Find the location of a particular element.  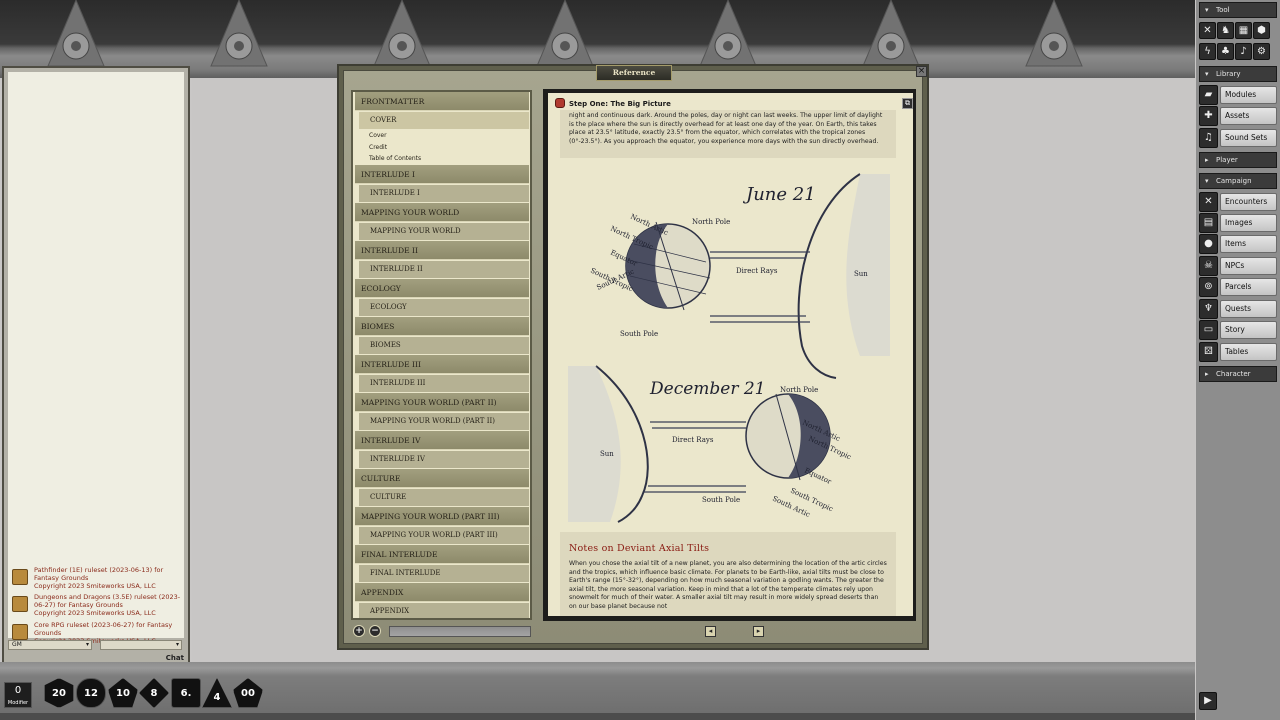

next-page-button: ▸ is located at coordinates (758, 631).